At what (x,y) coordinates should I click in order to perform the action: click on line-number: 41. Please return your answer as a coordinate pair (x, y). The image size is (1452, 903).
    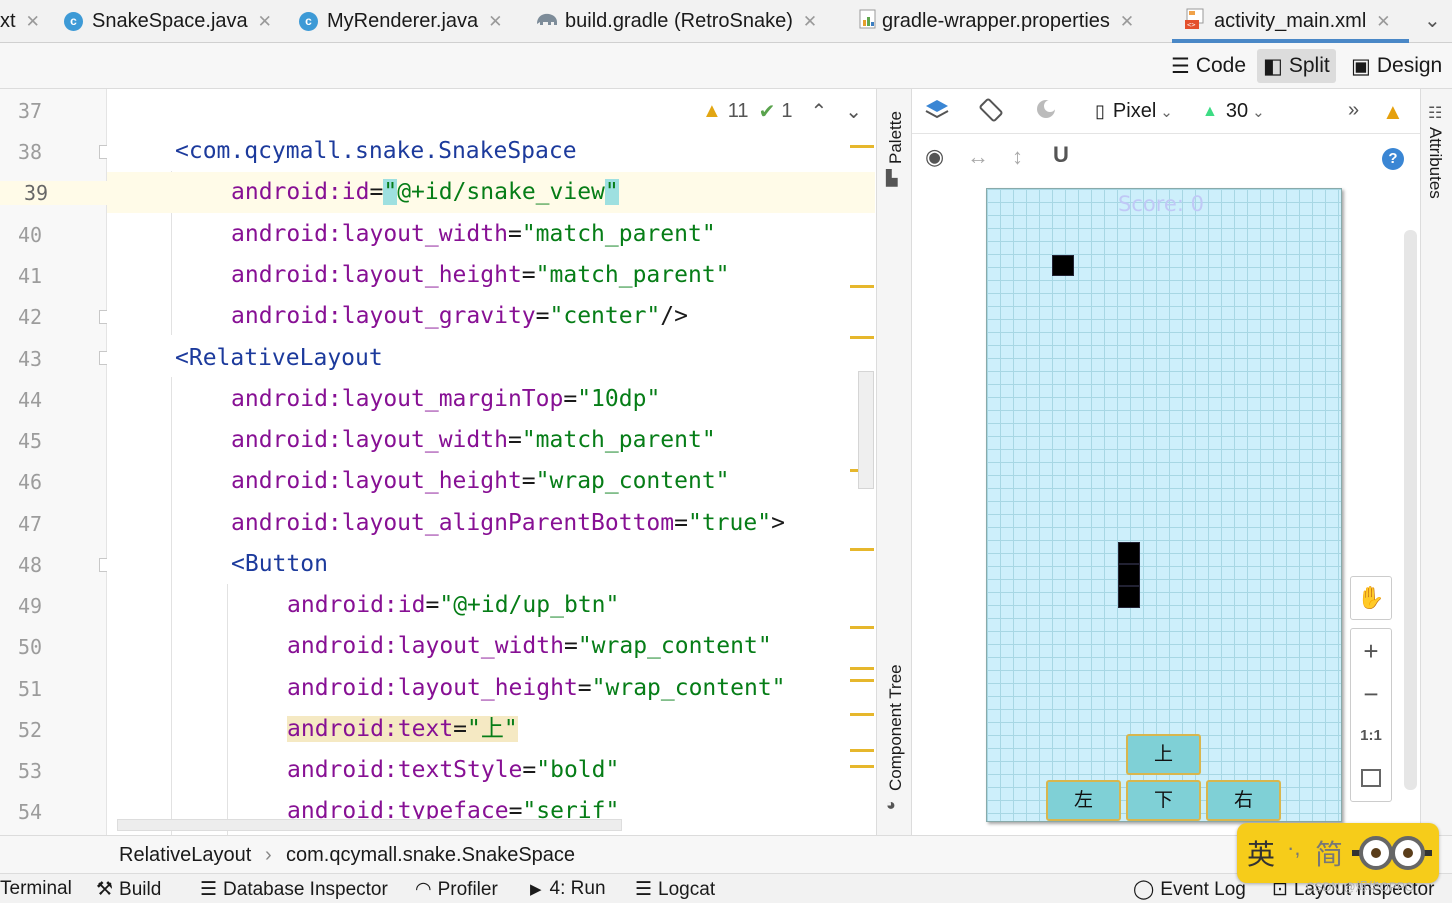
    Looking at the image, I should click on (30, 276).